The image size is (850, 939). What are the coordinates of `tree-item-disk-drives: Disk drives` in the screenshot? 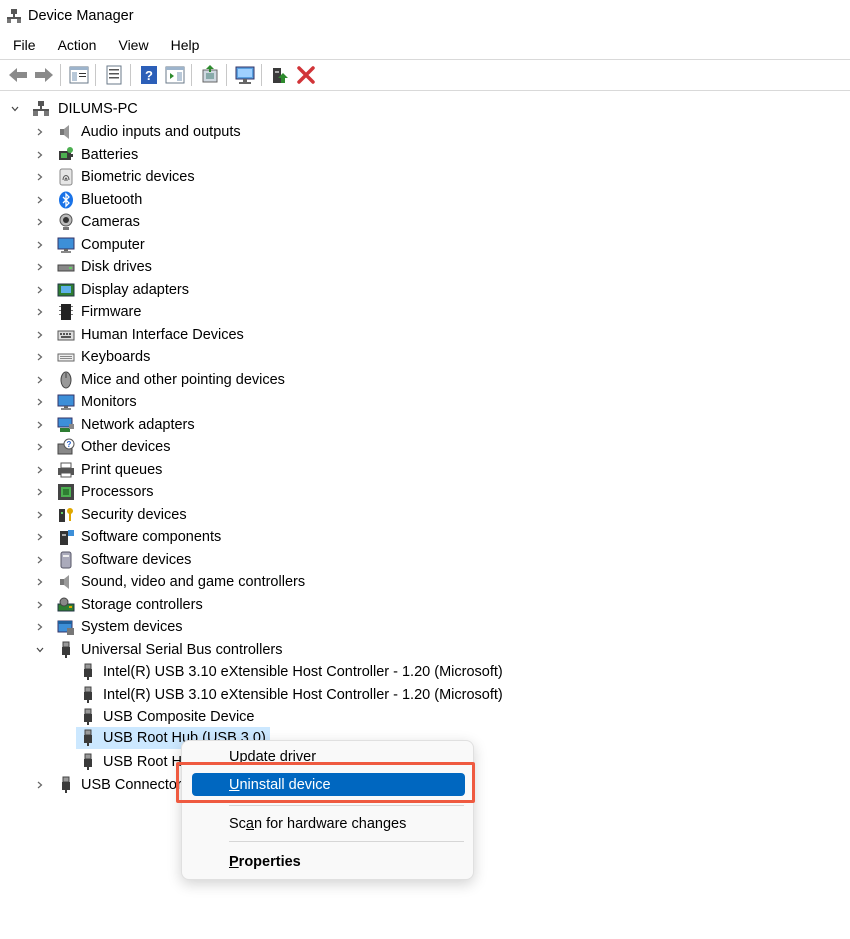 It's located at (93, 267).